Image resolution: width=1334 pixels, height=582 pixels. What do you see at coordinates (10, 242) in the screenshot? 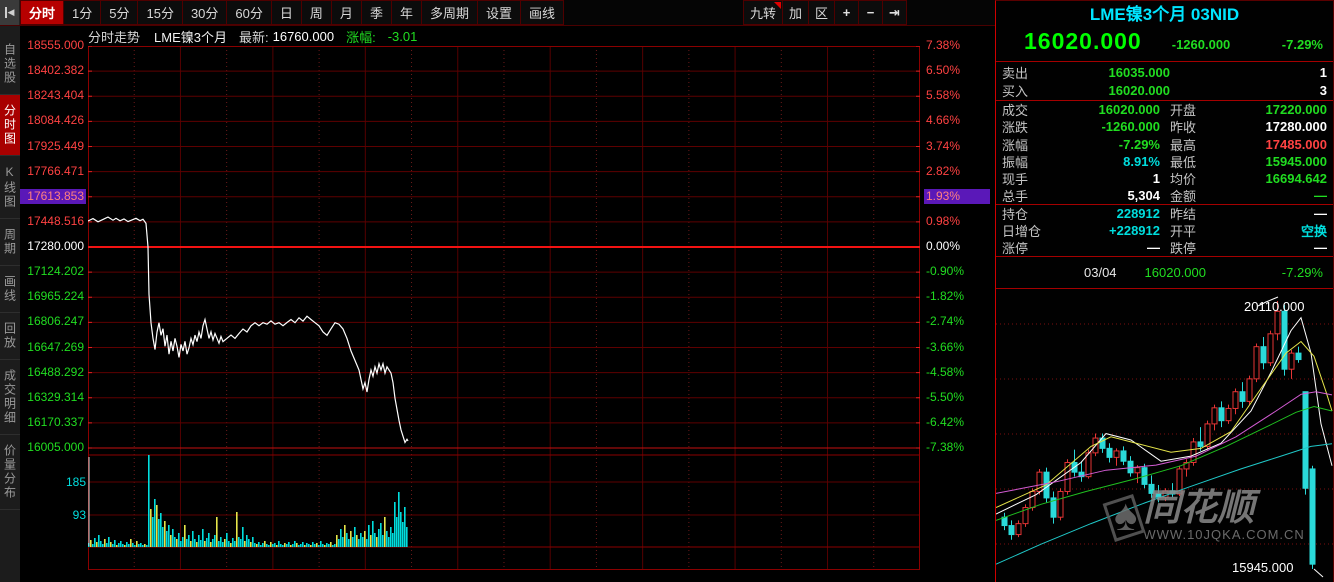
I see `sidebar-item-周期: 周期` at bounding box center [10, 242].